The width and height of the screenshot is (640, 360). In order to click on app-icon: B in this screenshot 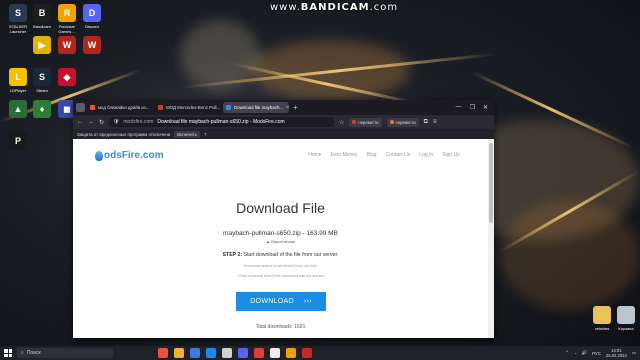, I will do `click(42, 13)`.